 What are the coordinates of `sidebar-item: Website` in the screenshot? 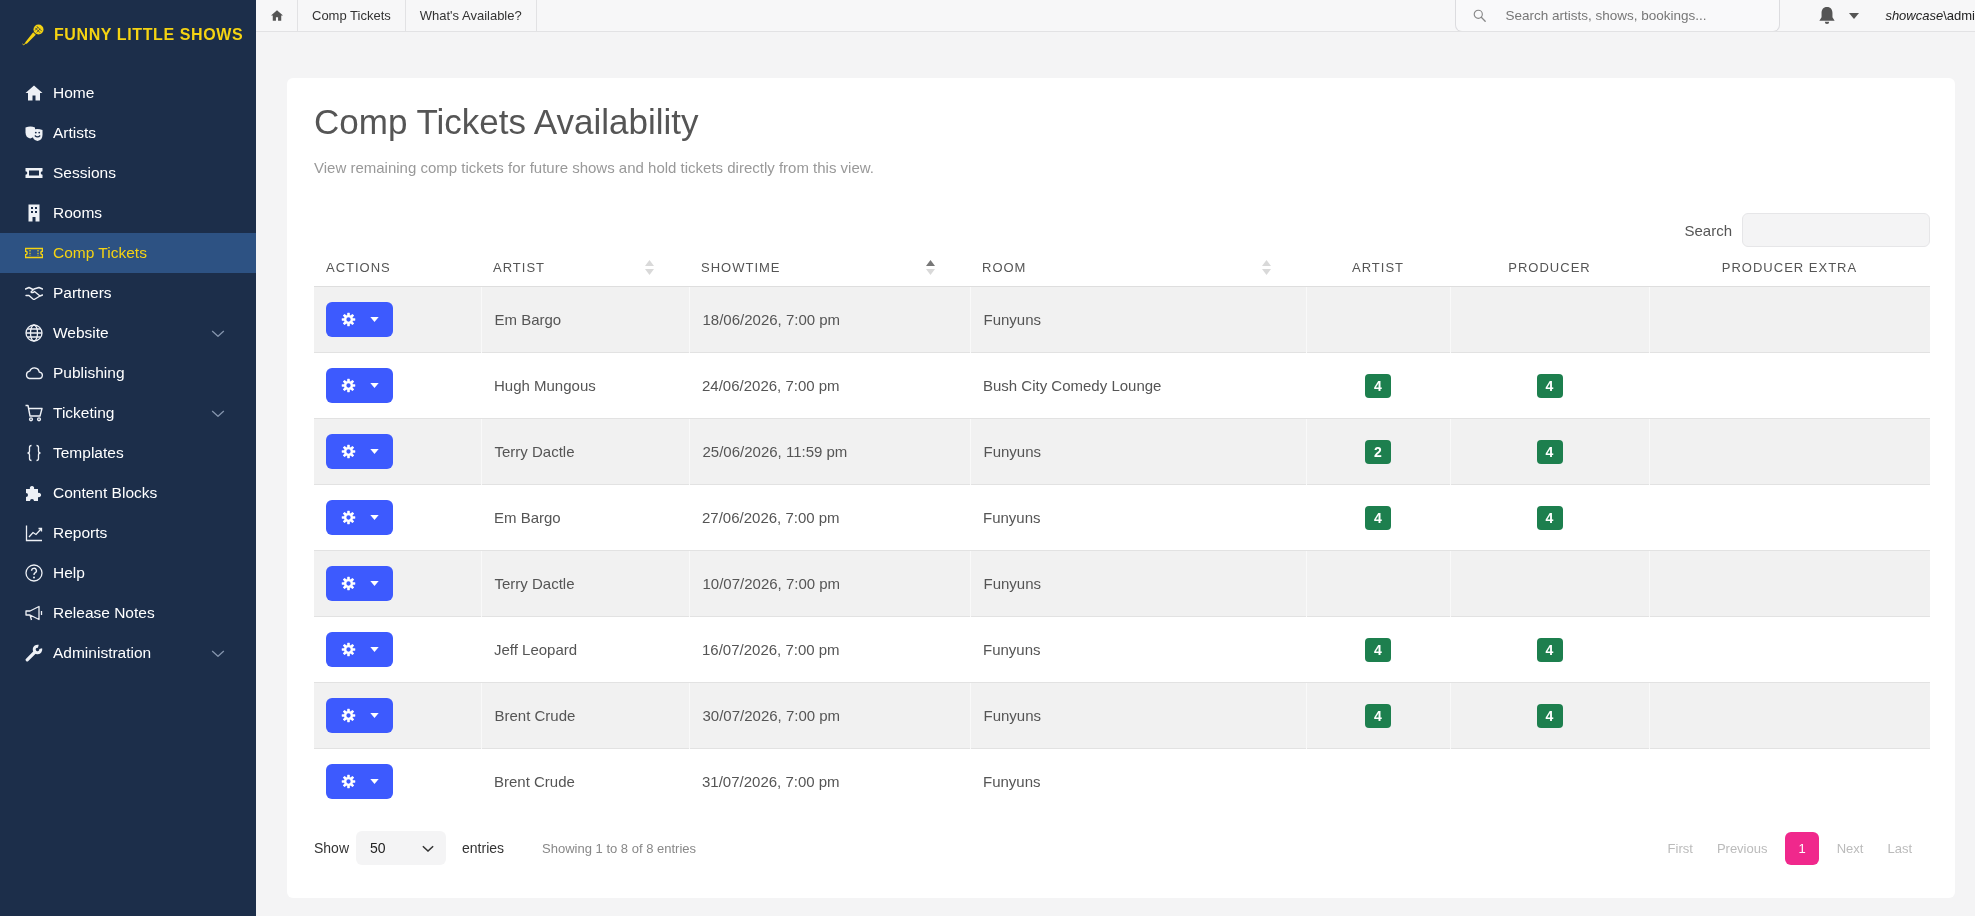 It's located at (128, 333).